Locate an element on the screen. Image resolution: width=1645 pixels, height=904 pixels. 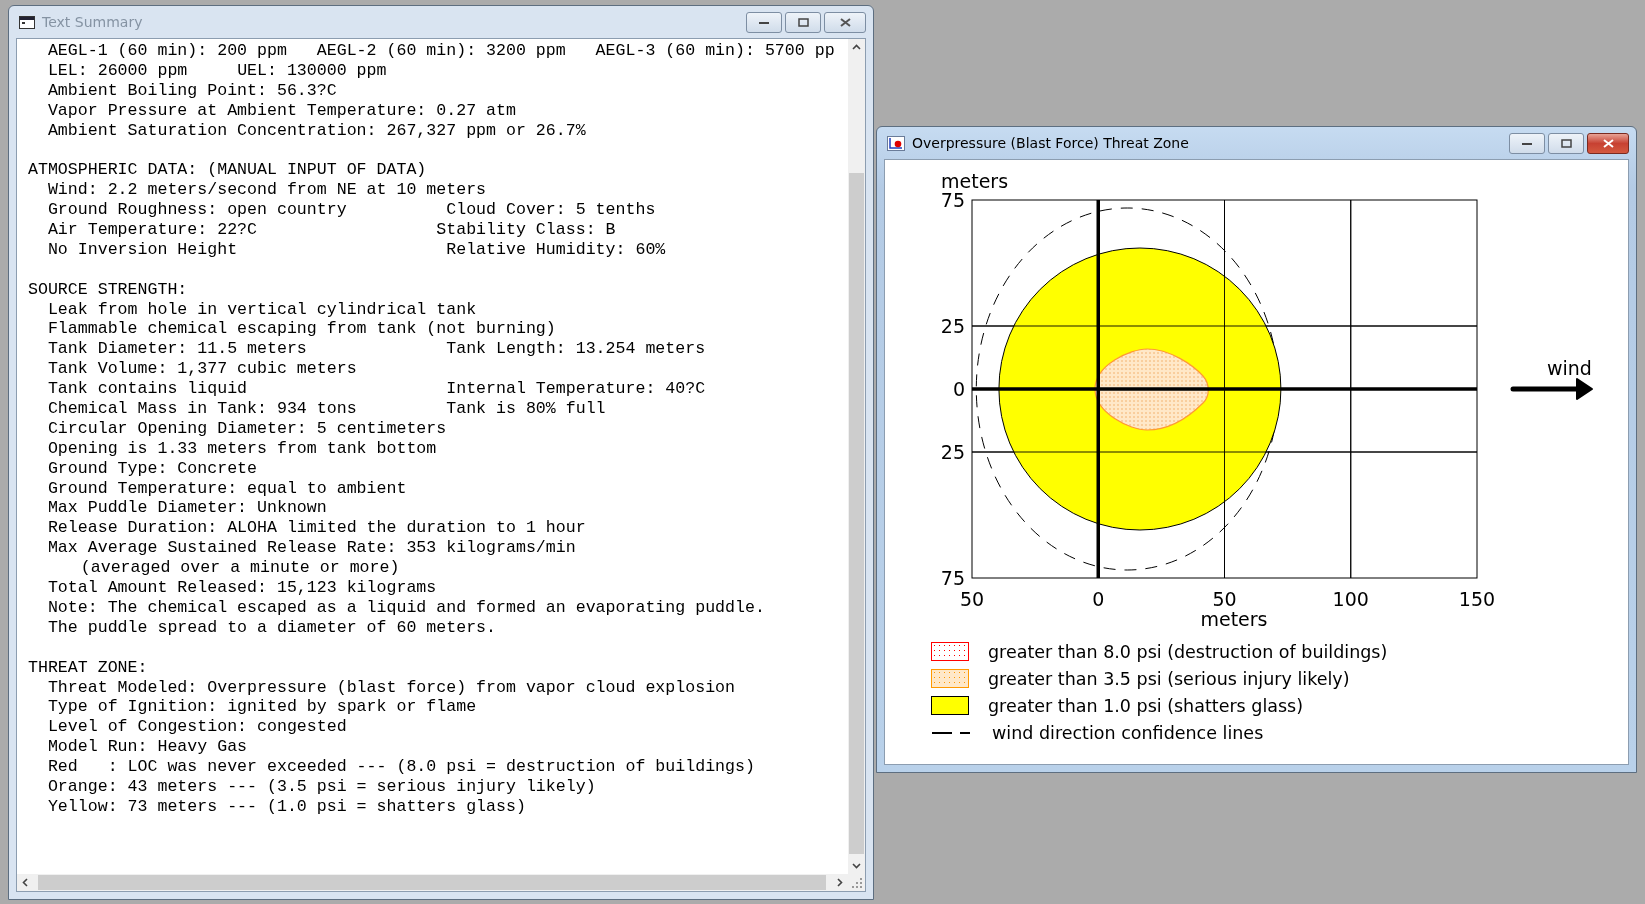
summary-text: No Inversion Height is located at coordinates (142, 249).